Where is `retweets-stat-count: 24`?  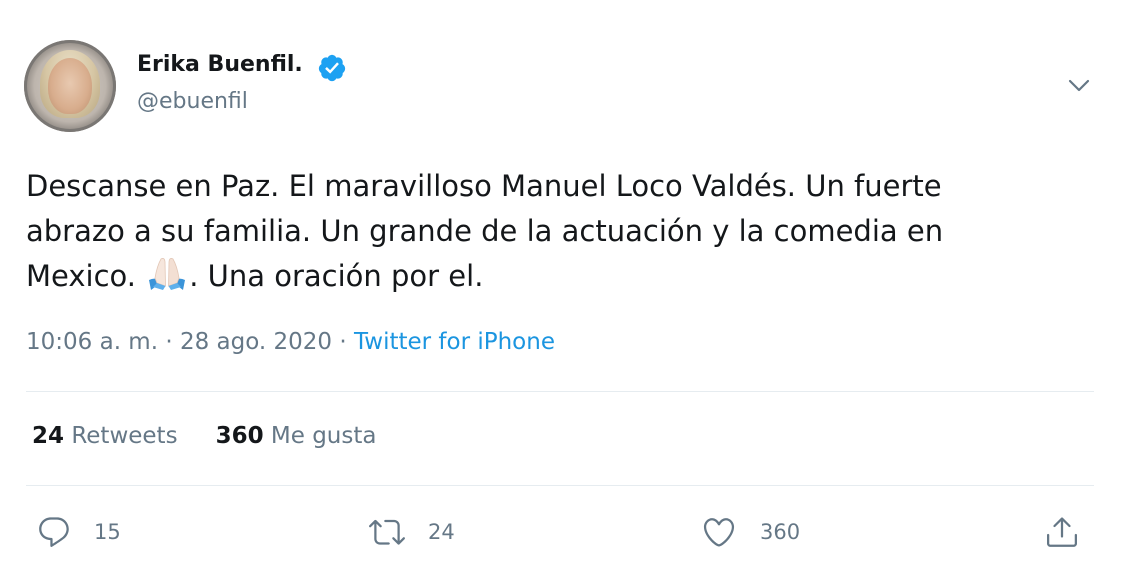 retweets-stat-count: 24 is located at coordinates (48, 436).